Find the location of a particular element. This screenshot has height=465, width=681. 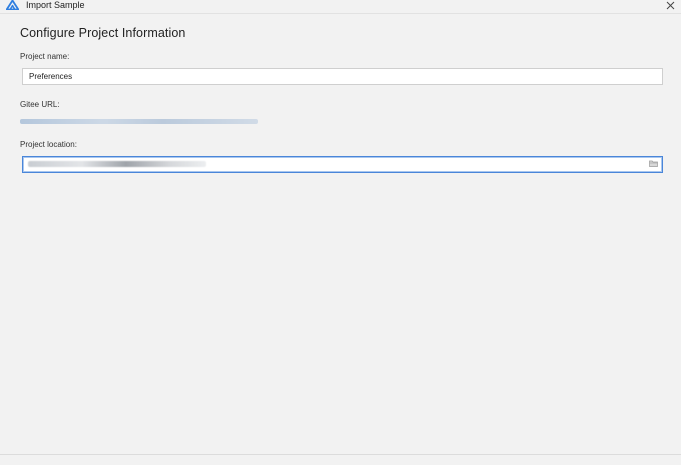

project-location-value-redacted is located at coordinates (117, 164).